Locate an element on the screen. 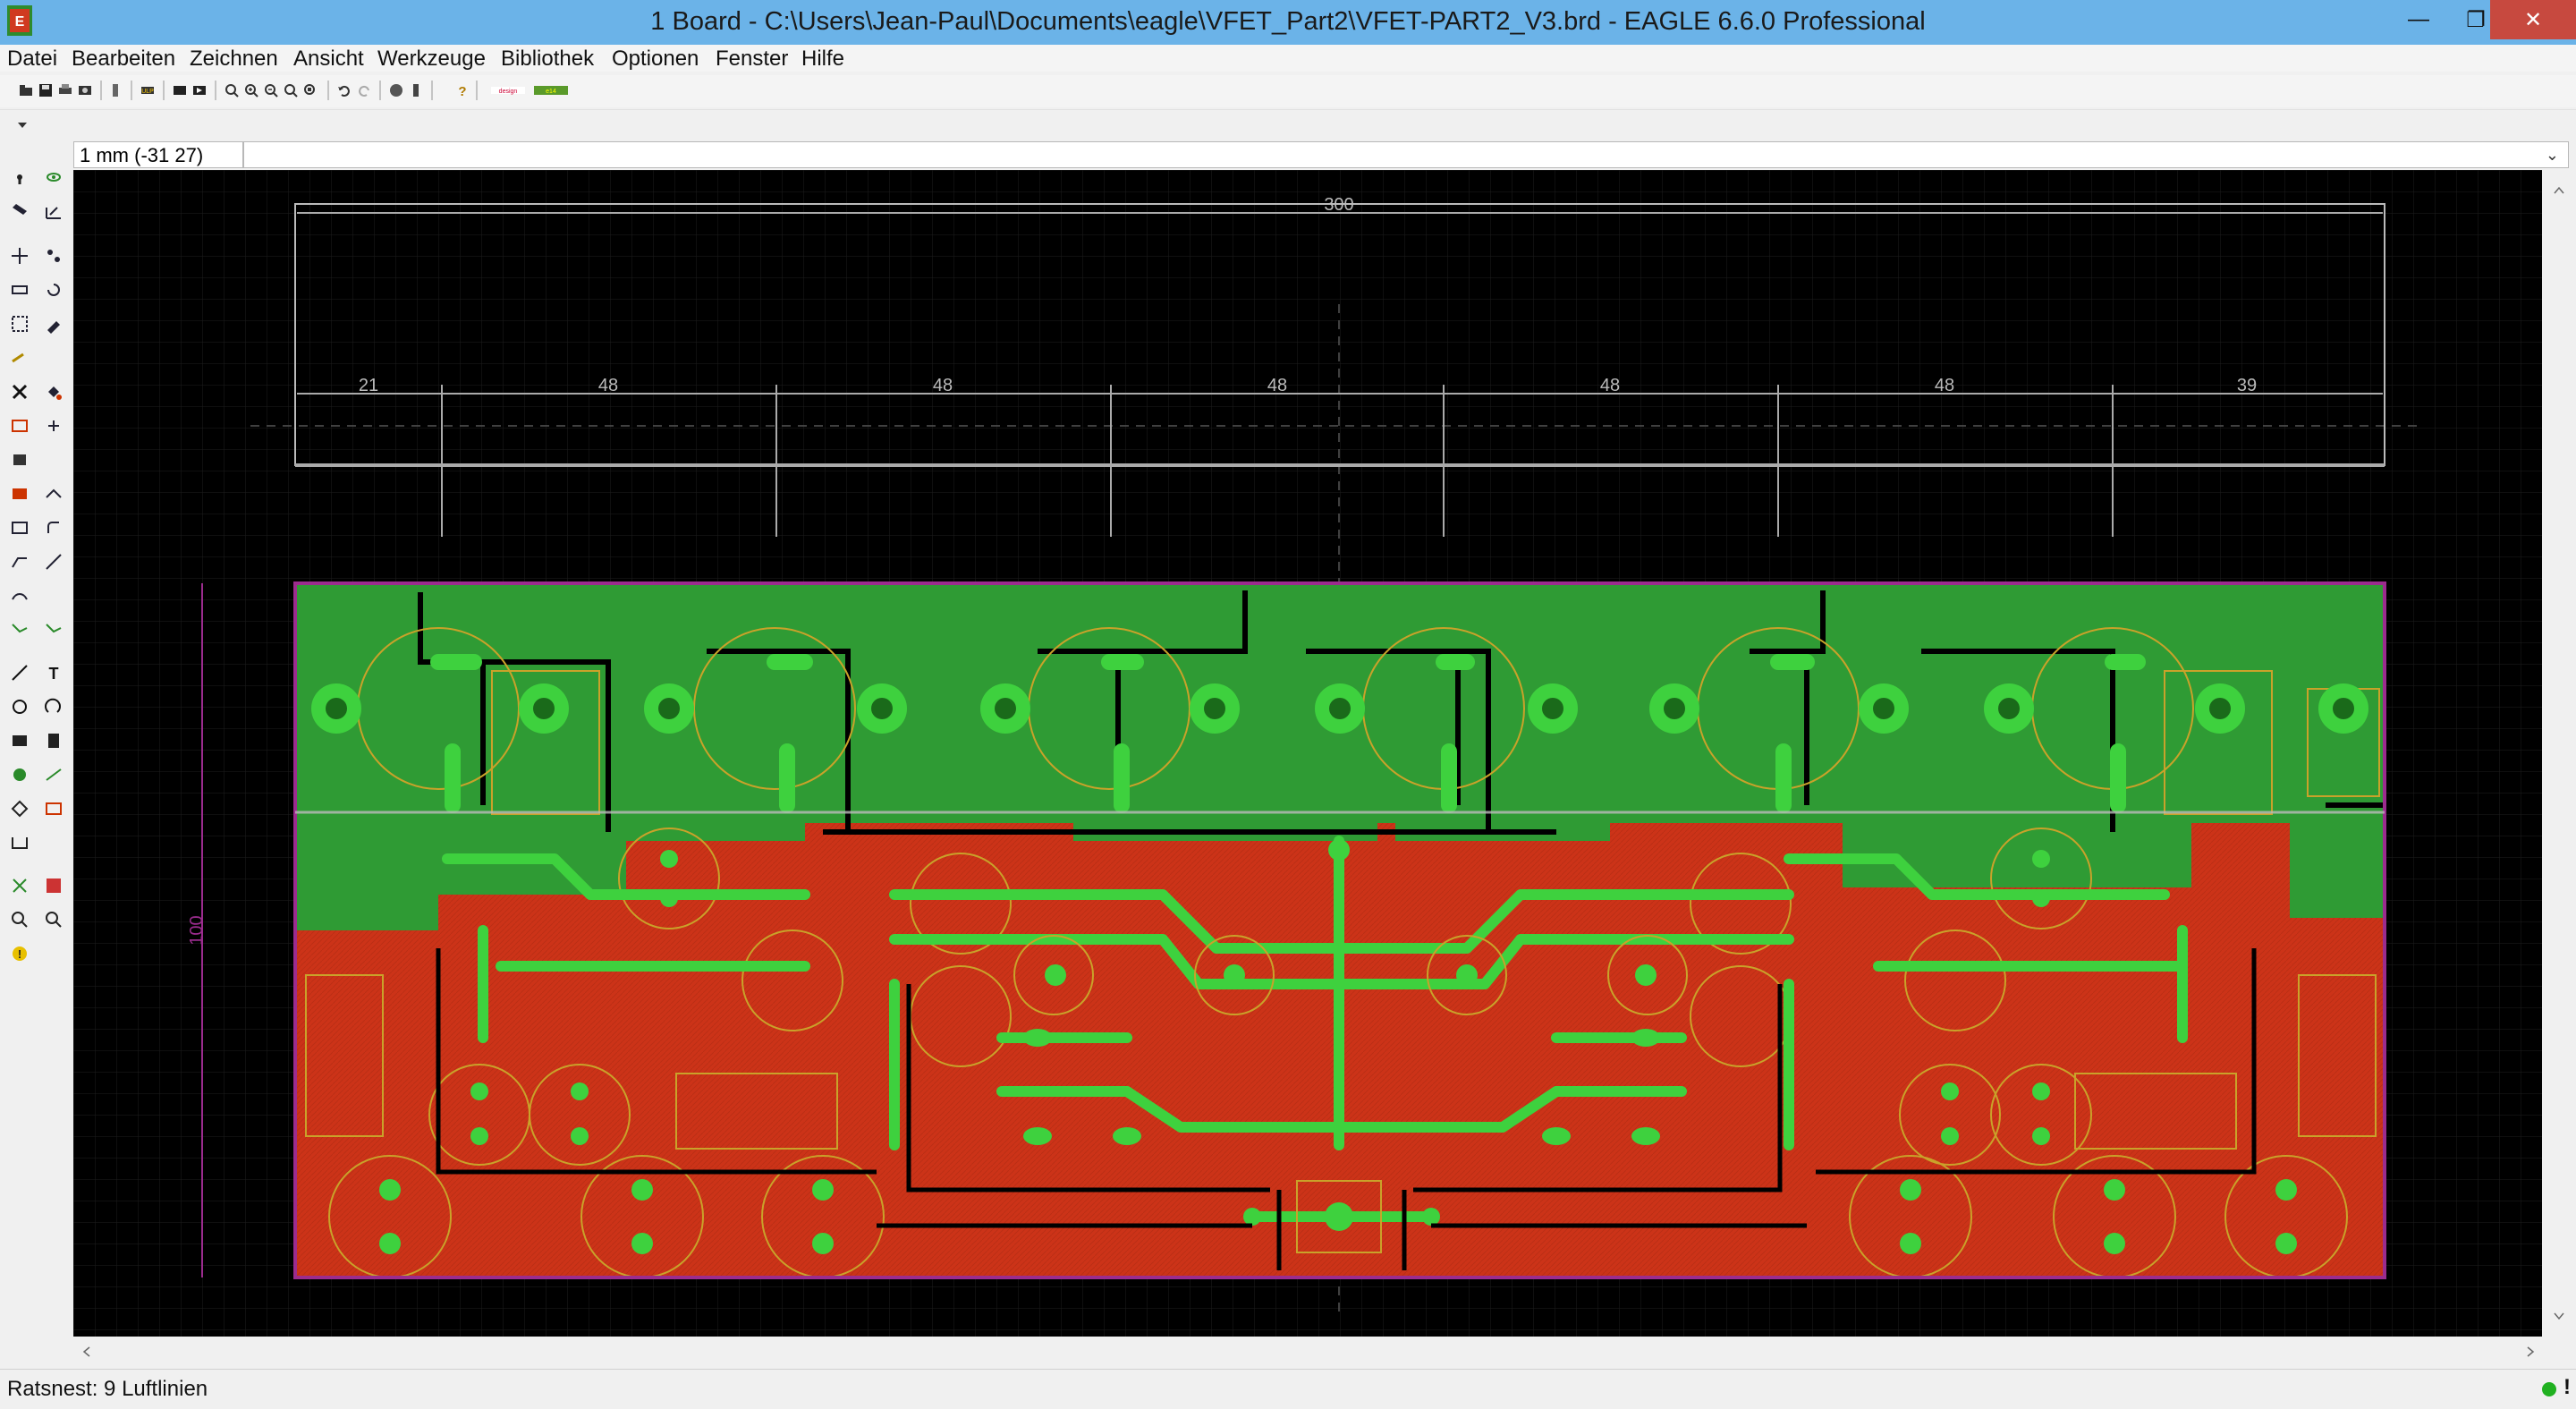 The image size is (2576, 1409). menu-datei: Datei is located at coordinates (32, 60).